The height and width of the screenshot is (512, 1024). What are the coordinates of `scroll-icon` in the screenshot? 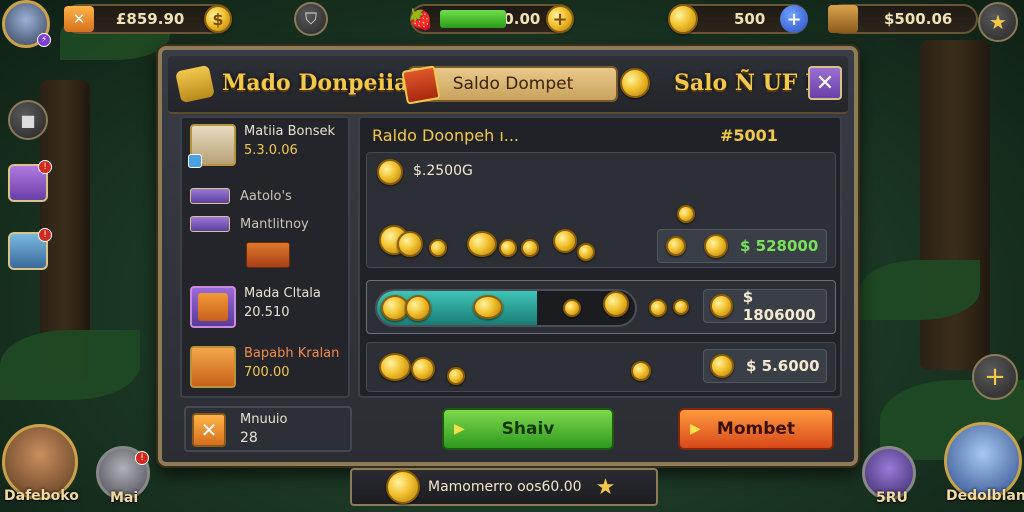 It's located at (213, 307).